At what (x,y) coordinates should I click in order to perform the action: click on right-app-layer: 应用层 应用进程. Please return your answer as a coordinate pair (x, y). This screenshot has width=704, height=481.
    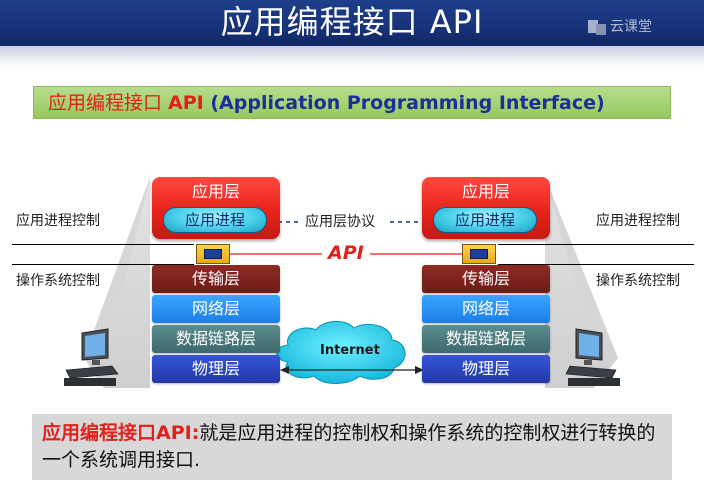
    Looking at the image, I should click on (486, 208).